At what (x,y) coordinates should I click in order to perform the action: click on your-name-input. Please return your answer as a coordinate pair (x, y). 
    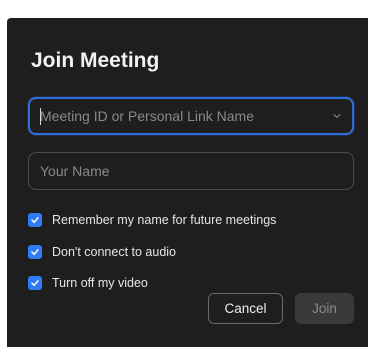
    Looking at the image, I should click on (191, 171).